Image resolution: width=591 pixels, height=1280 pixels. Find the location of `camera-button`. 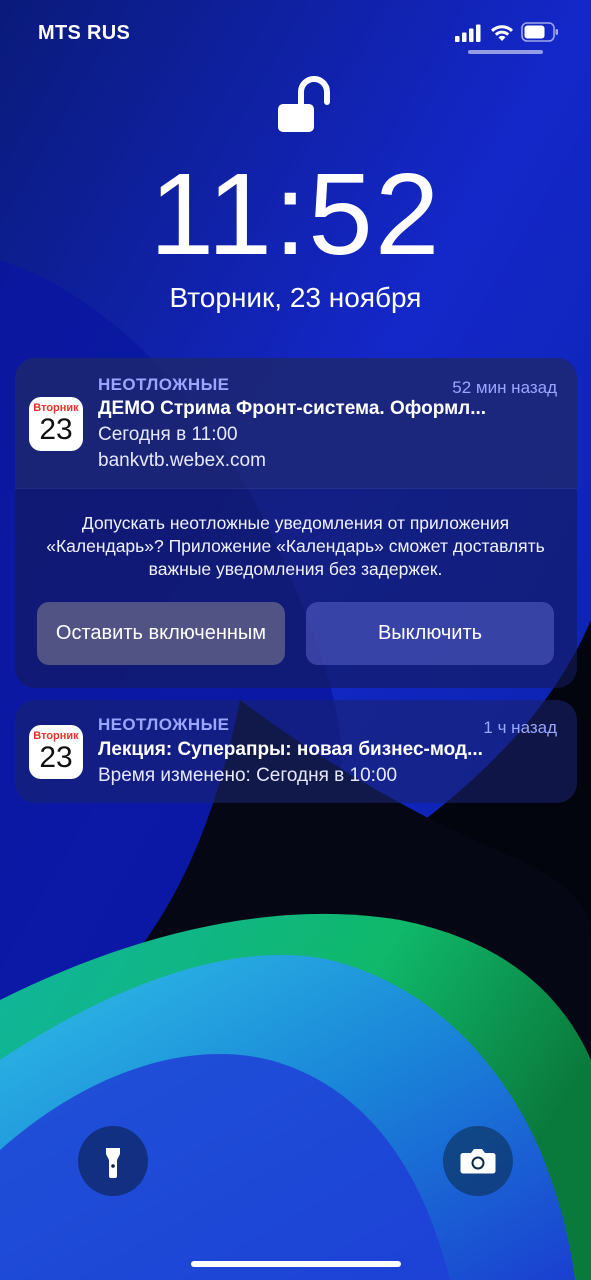

camera-button is located at coordinates (478, 1161).